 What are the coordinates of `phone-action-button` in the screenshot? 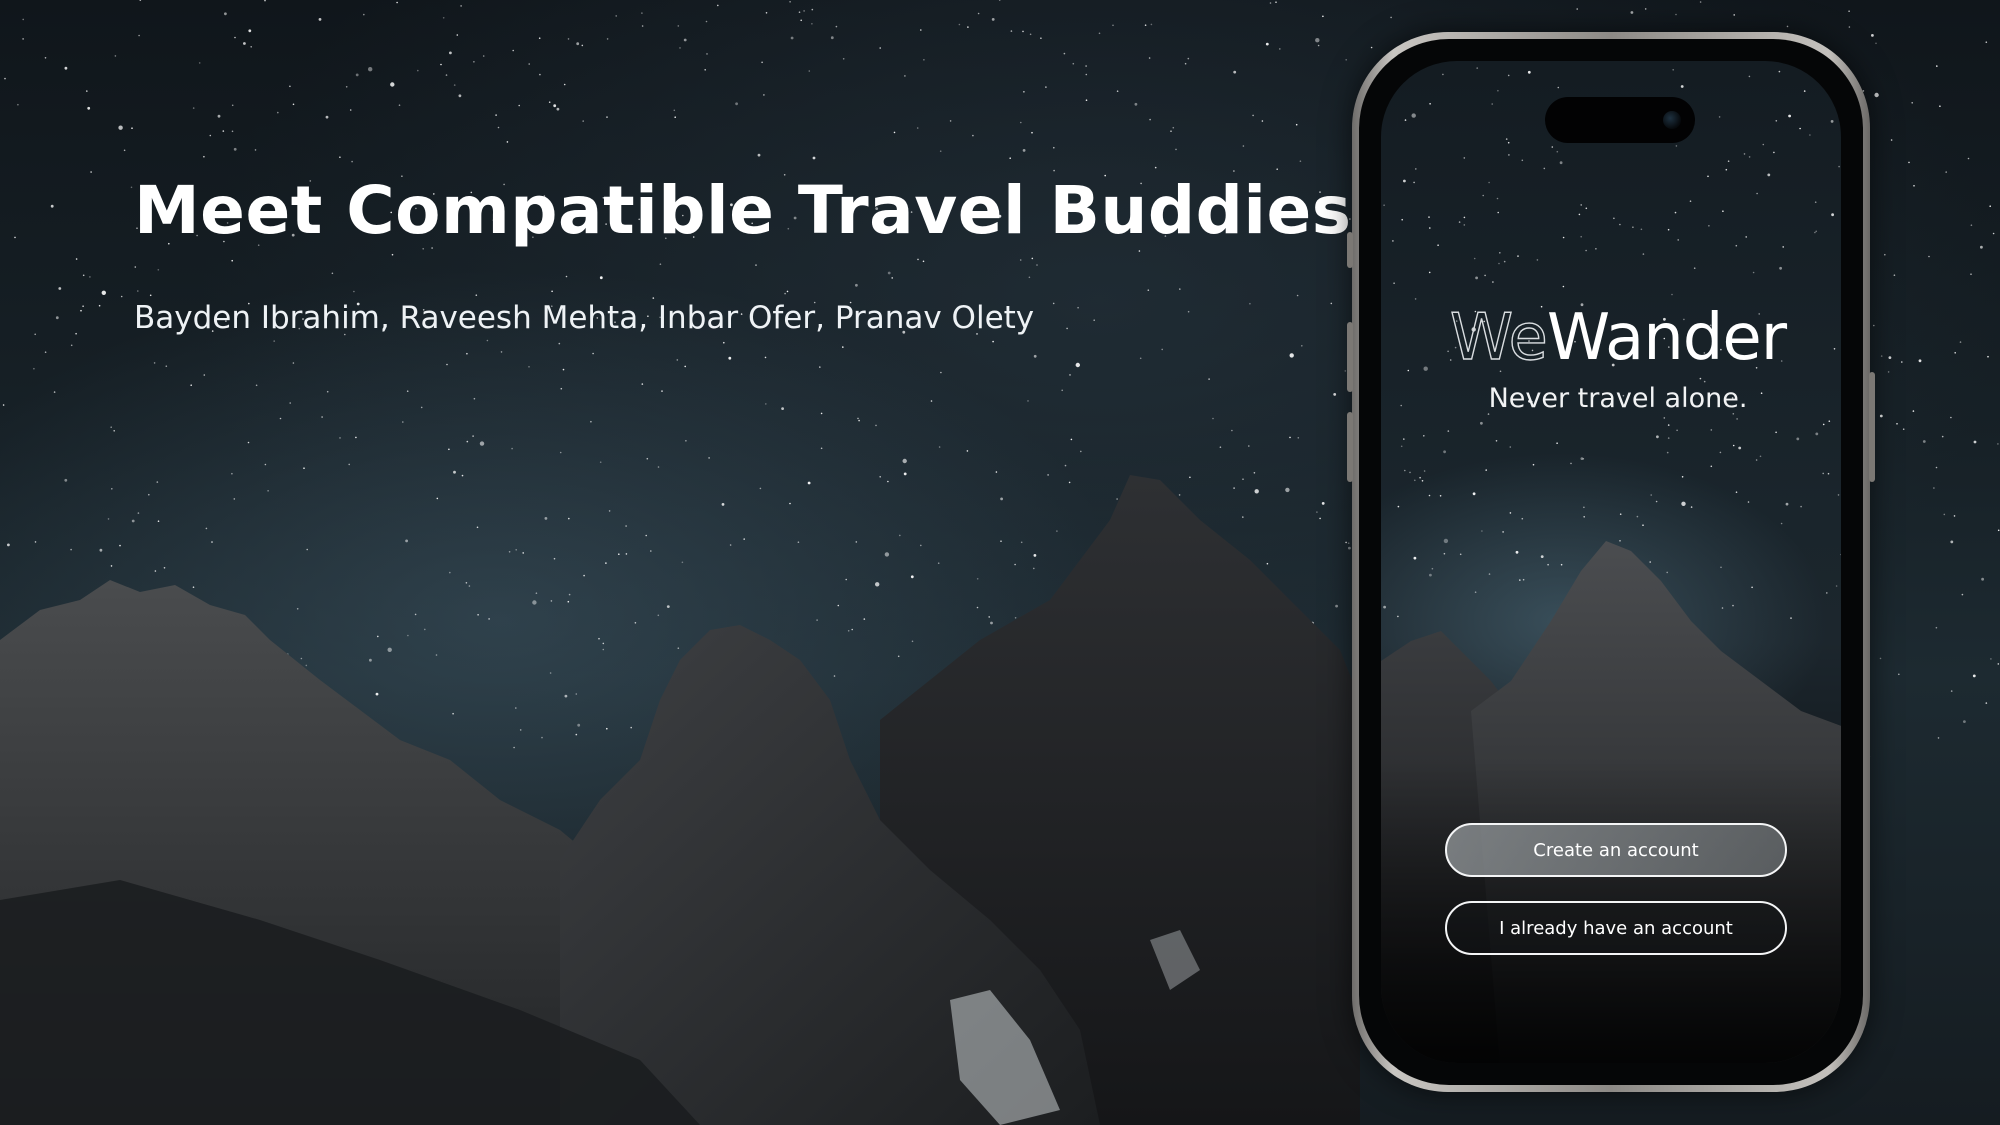 It's located at (1350, 250).